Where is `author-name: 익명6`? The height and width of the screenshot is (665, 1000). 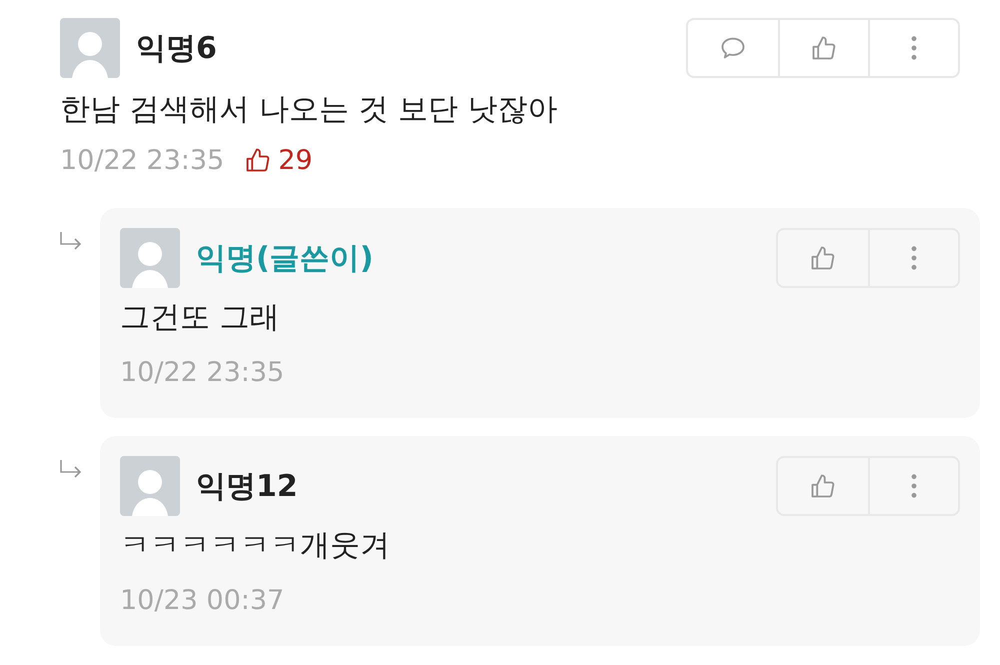 author-name: 익명6 is located at coordinates (176, 49).